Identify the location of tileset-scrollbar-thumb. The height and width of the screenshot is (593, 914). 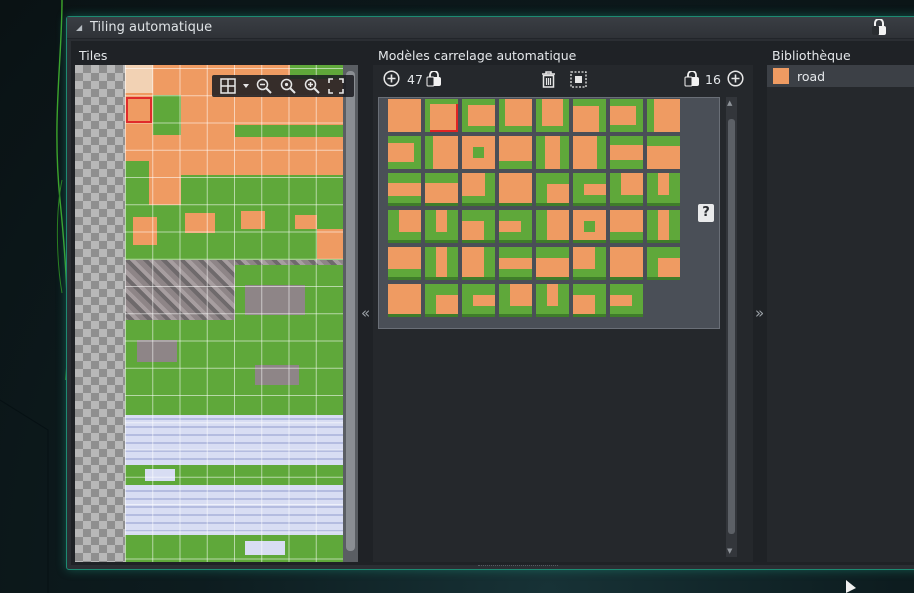
(350, 311).